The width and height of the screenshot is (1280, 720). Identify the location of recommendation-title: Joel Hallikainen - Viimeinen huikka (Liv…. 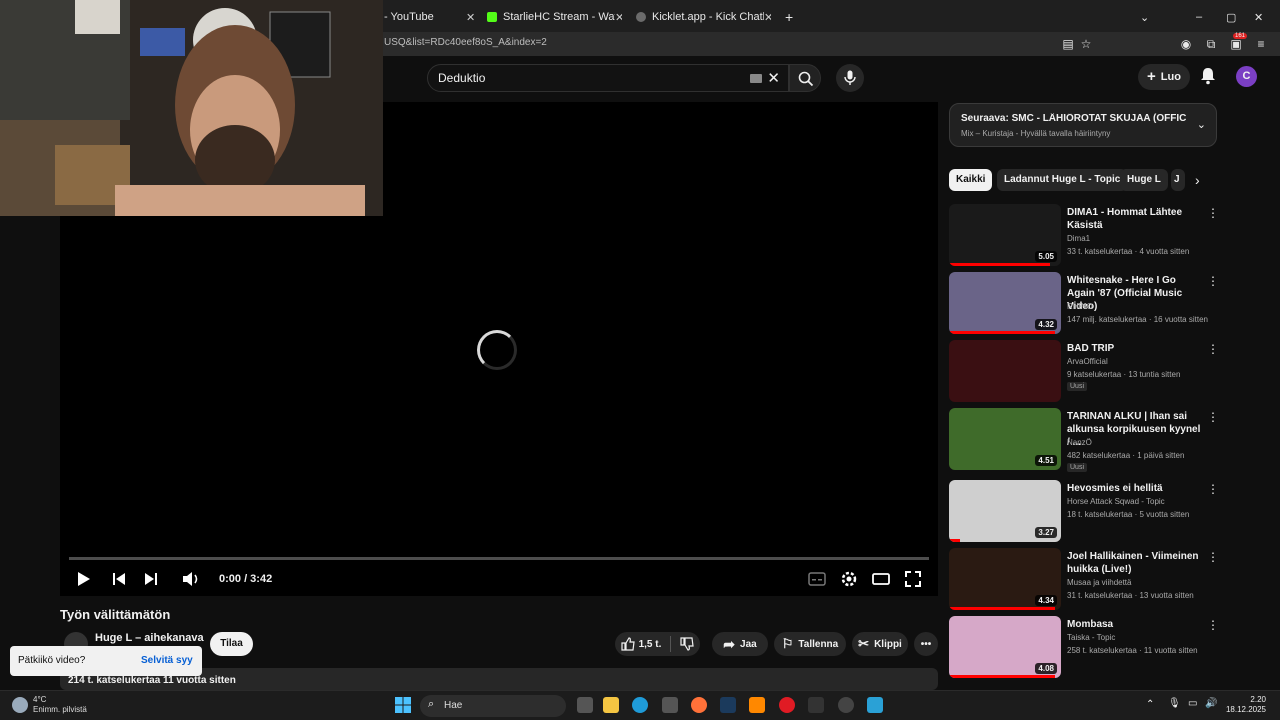
(1134, 563).